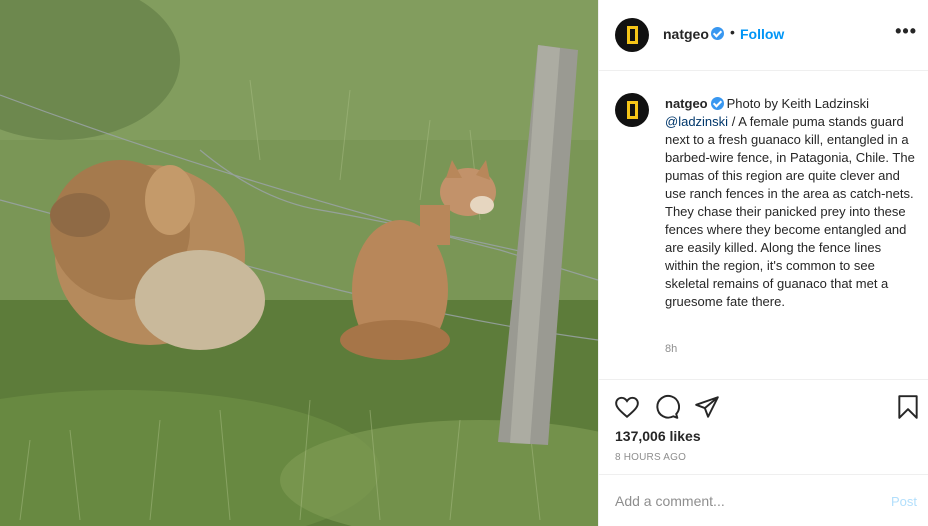 Image resolution: width=928 pixels, height=526 pixels. What do you see at coordinates (904, 501) in the screenshot?
I see `post-comment-button: Post` at bounding box center [904, 501].